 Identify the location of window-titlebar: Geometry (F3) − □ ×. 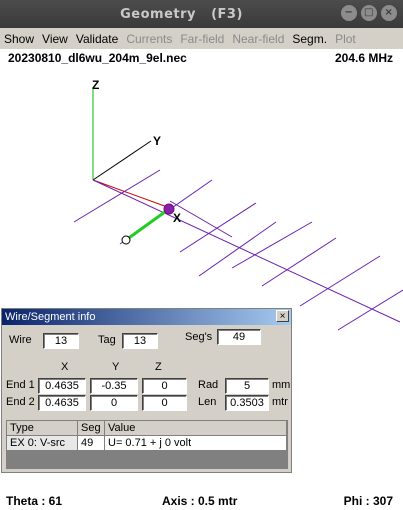
(201, 14).